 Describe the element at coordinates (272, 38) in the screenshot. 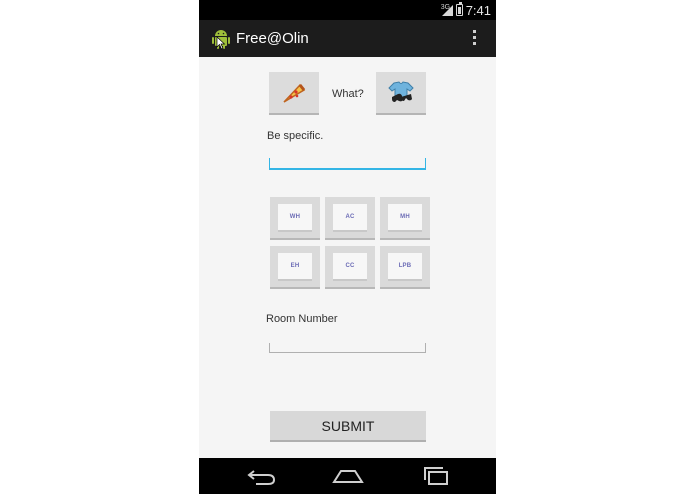

I see `app-title: Free@Olin` at that location.